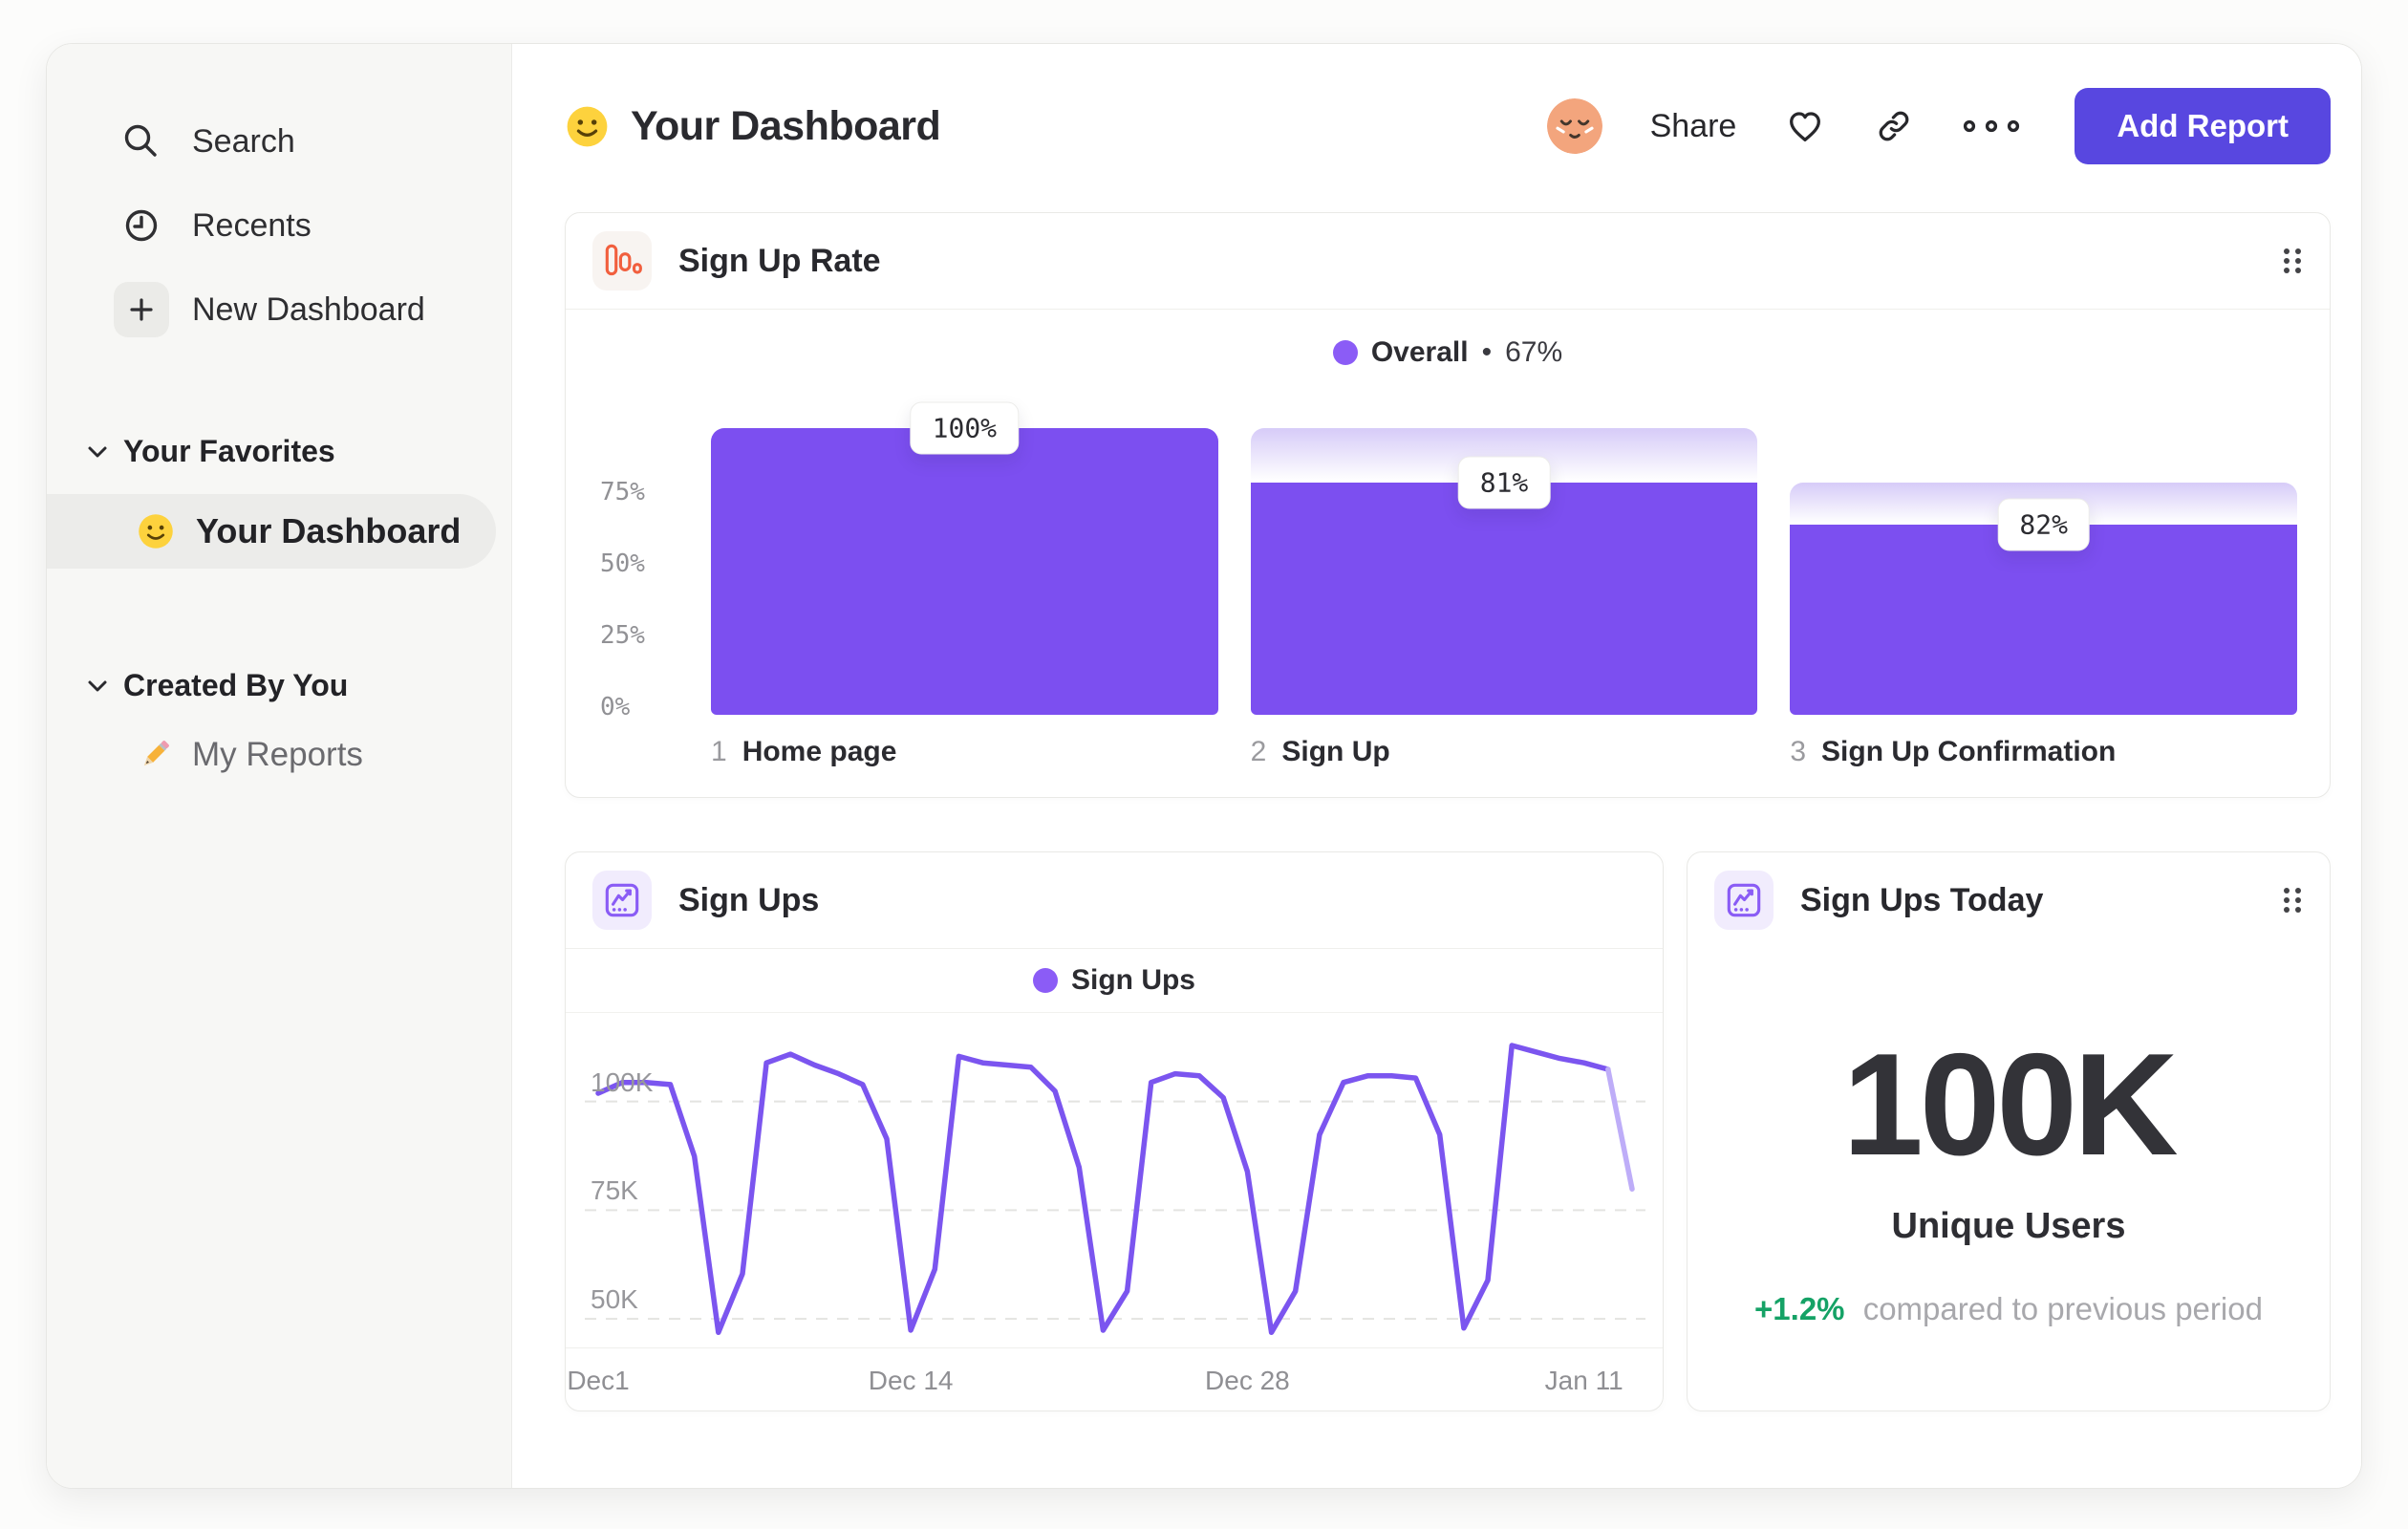  Describe the element at coordinates (329, 530) in the screenshot. I see `sidebar-item-label: Your Dashboard` at that location.